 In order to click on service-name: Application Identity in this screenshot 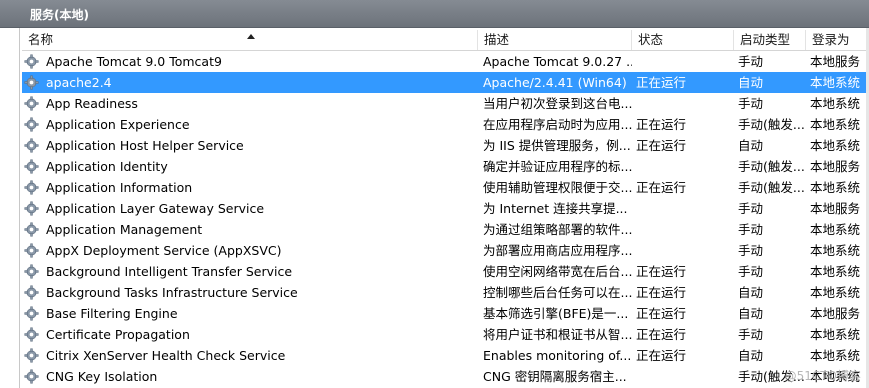, I will do `click(107, 166)`.